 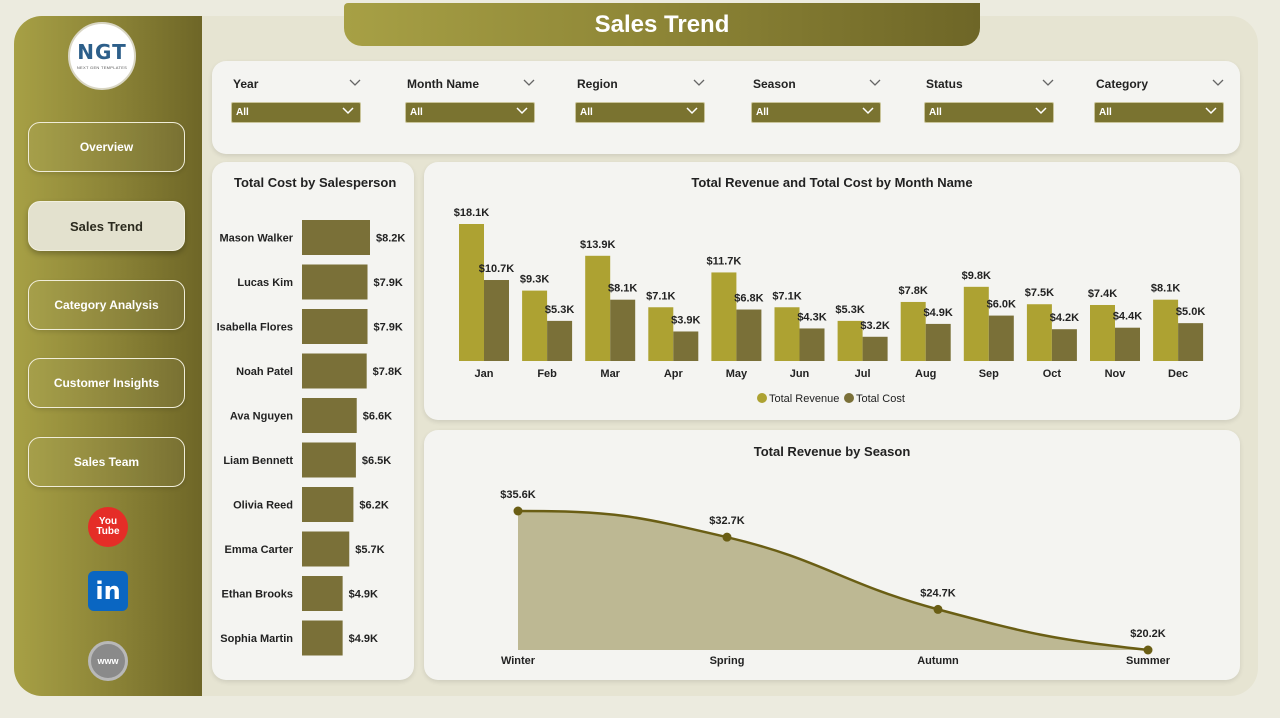 What do you see at coordinates (816, 112) in the screenshot?
I see `filter-season-select: All` at bounding box center [816, 112].